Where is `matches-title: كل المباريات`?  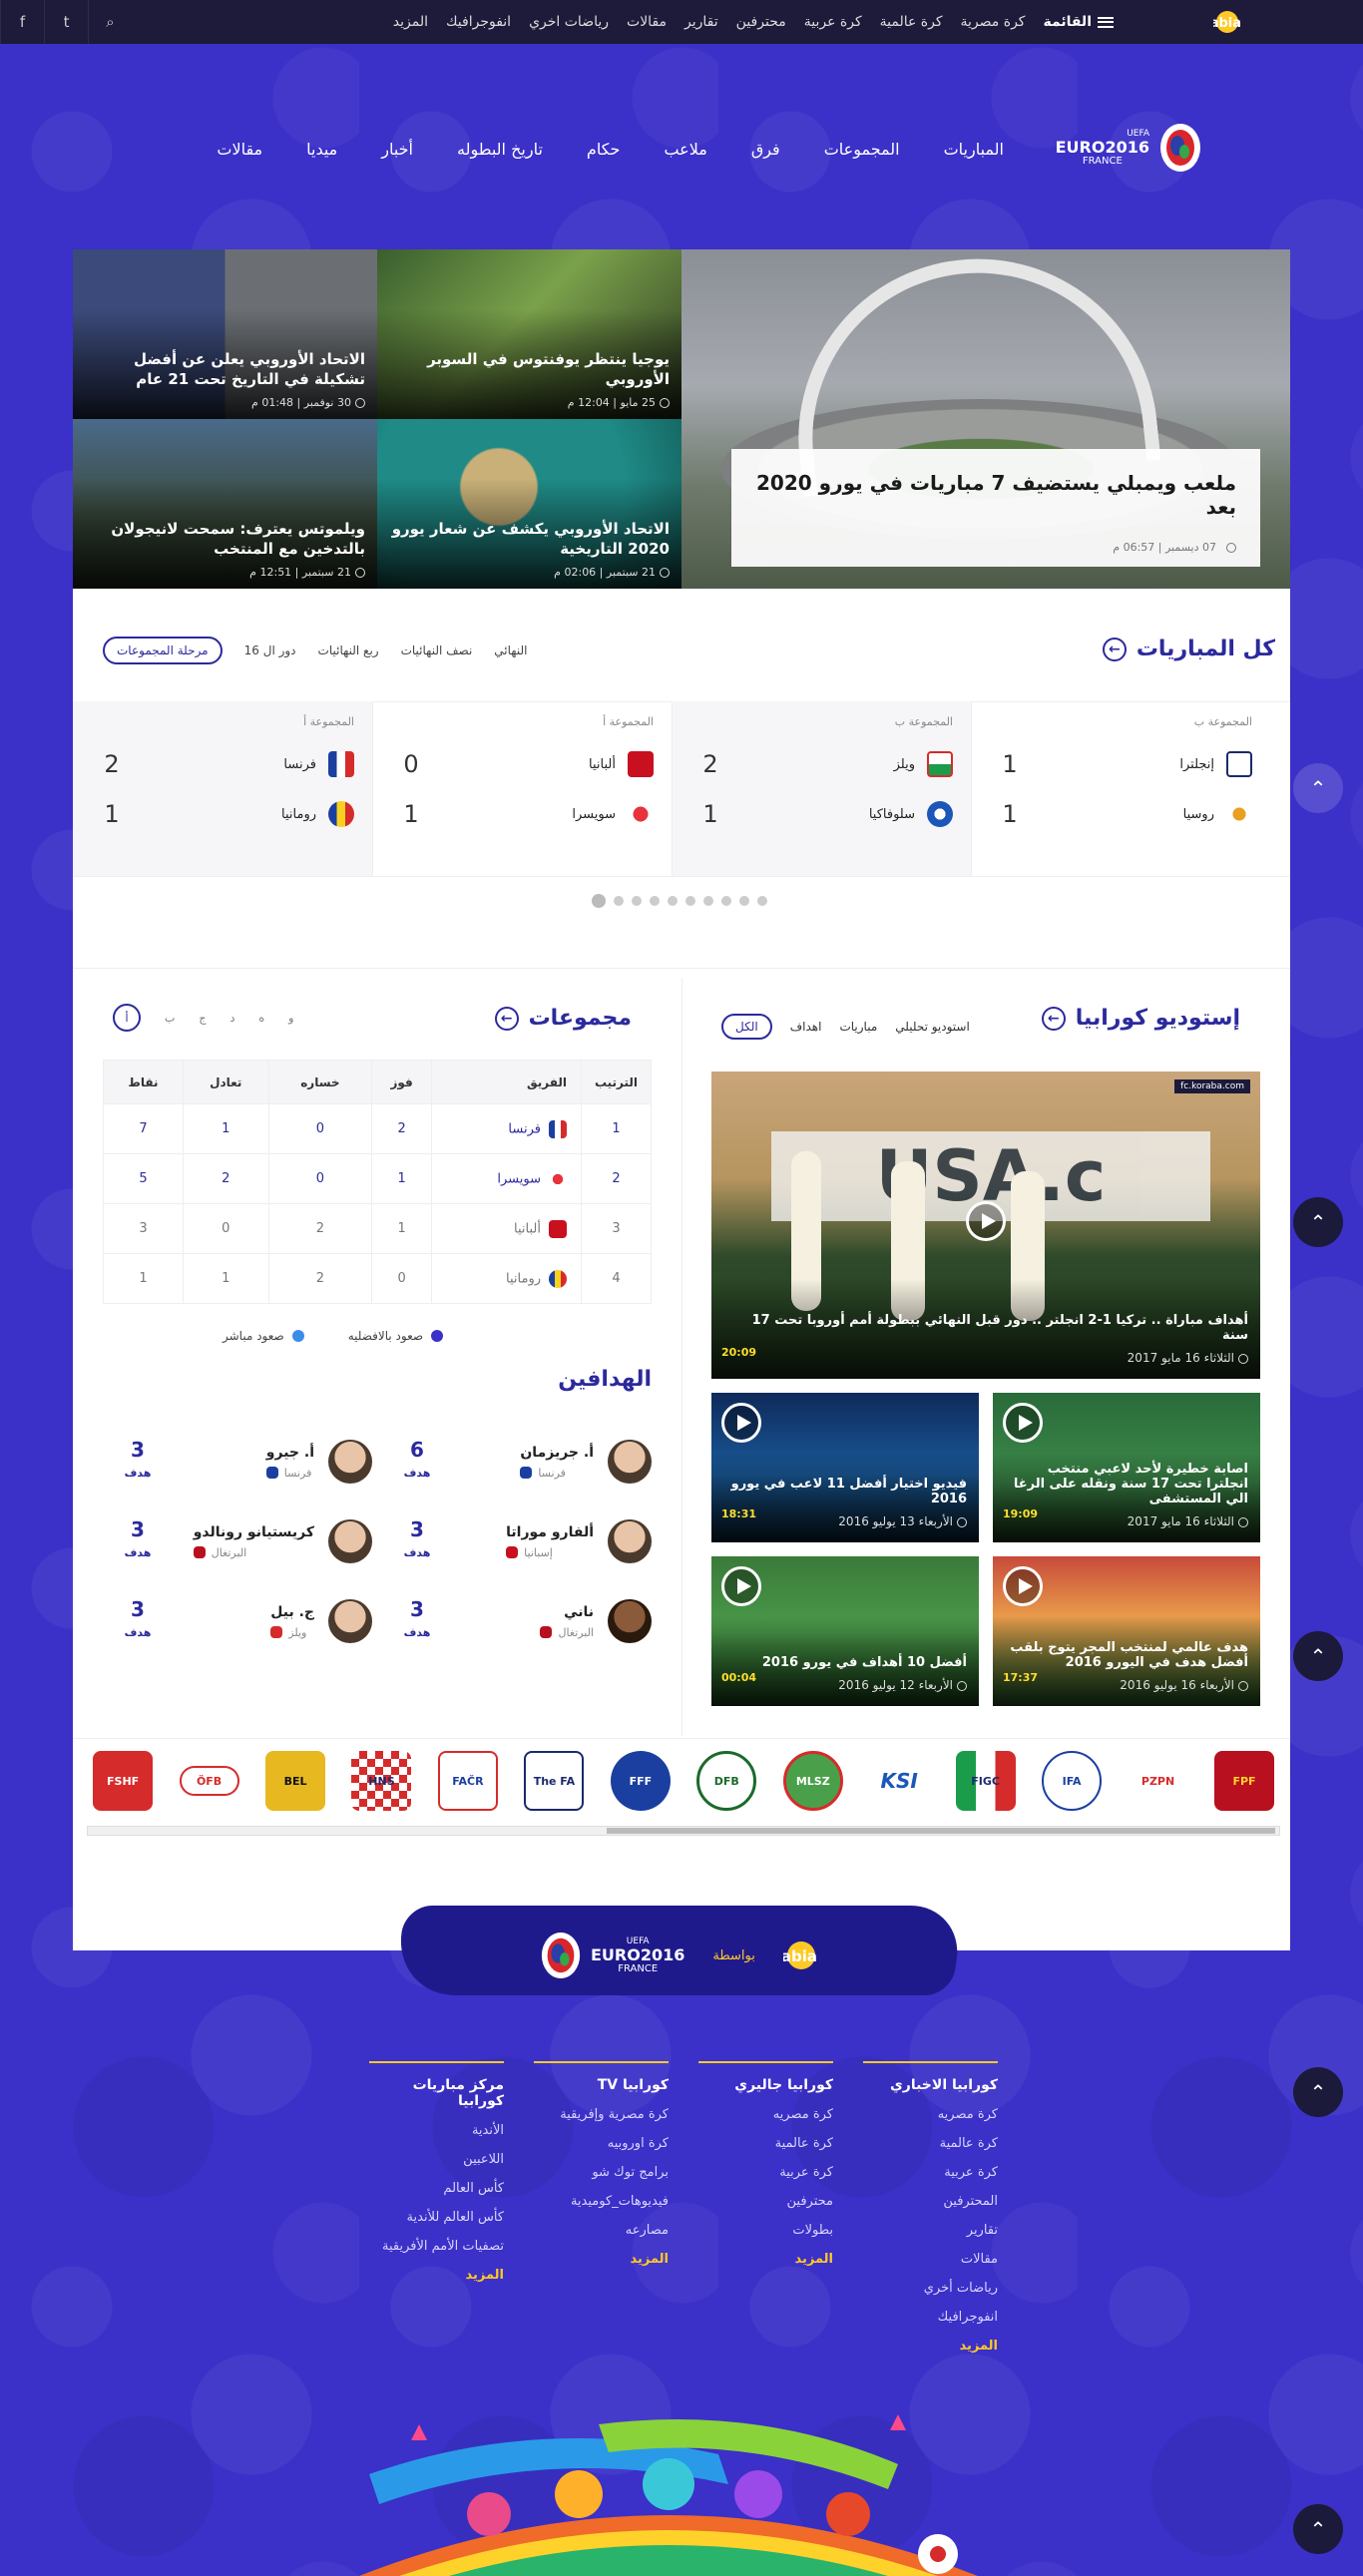 matches-title: كل المباريات is located at coordinates (1206, 649).